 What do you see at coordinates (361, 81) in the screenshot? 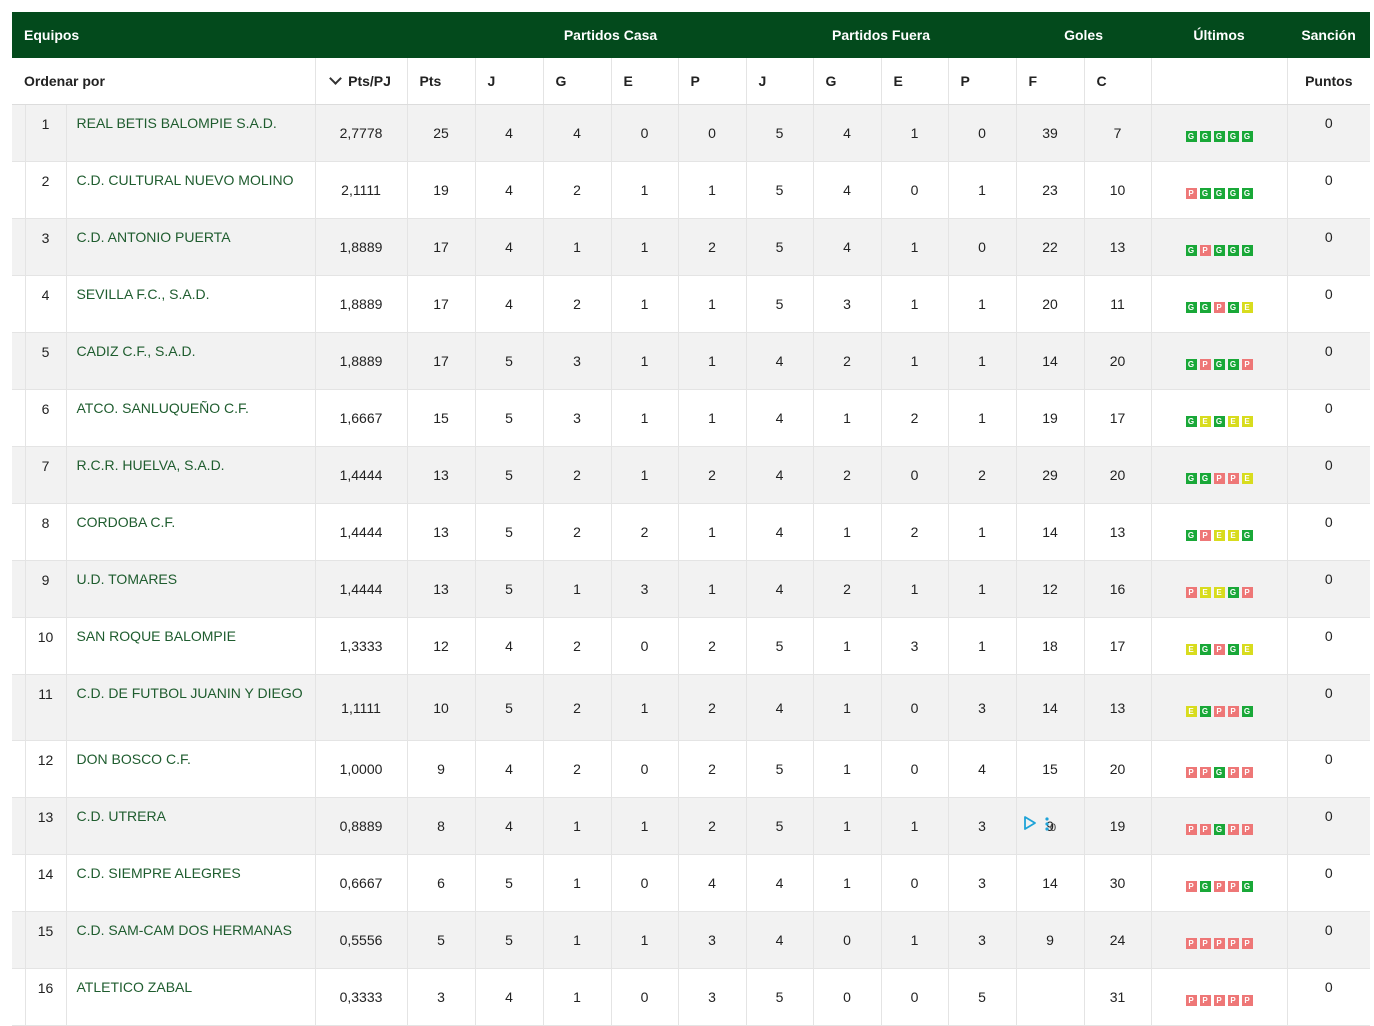
I see `sort-pts-pj-button: Pts/PJ` at bounding box center [361, 81].